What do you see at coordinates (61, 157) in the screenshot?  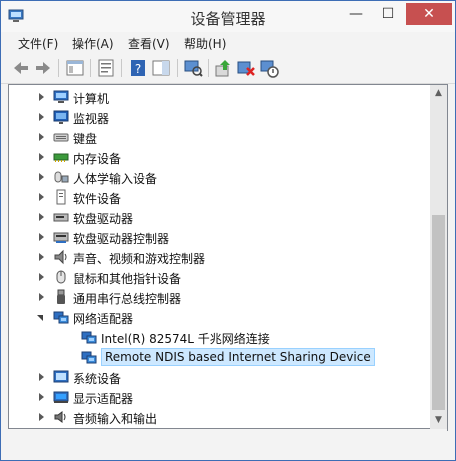 I see `memory-icon` at bounding box center [61, 157].